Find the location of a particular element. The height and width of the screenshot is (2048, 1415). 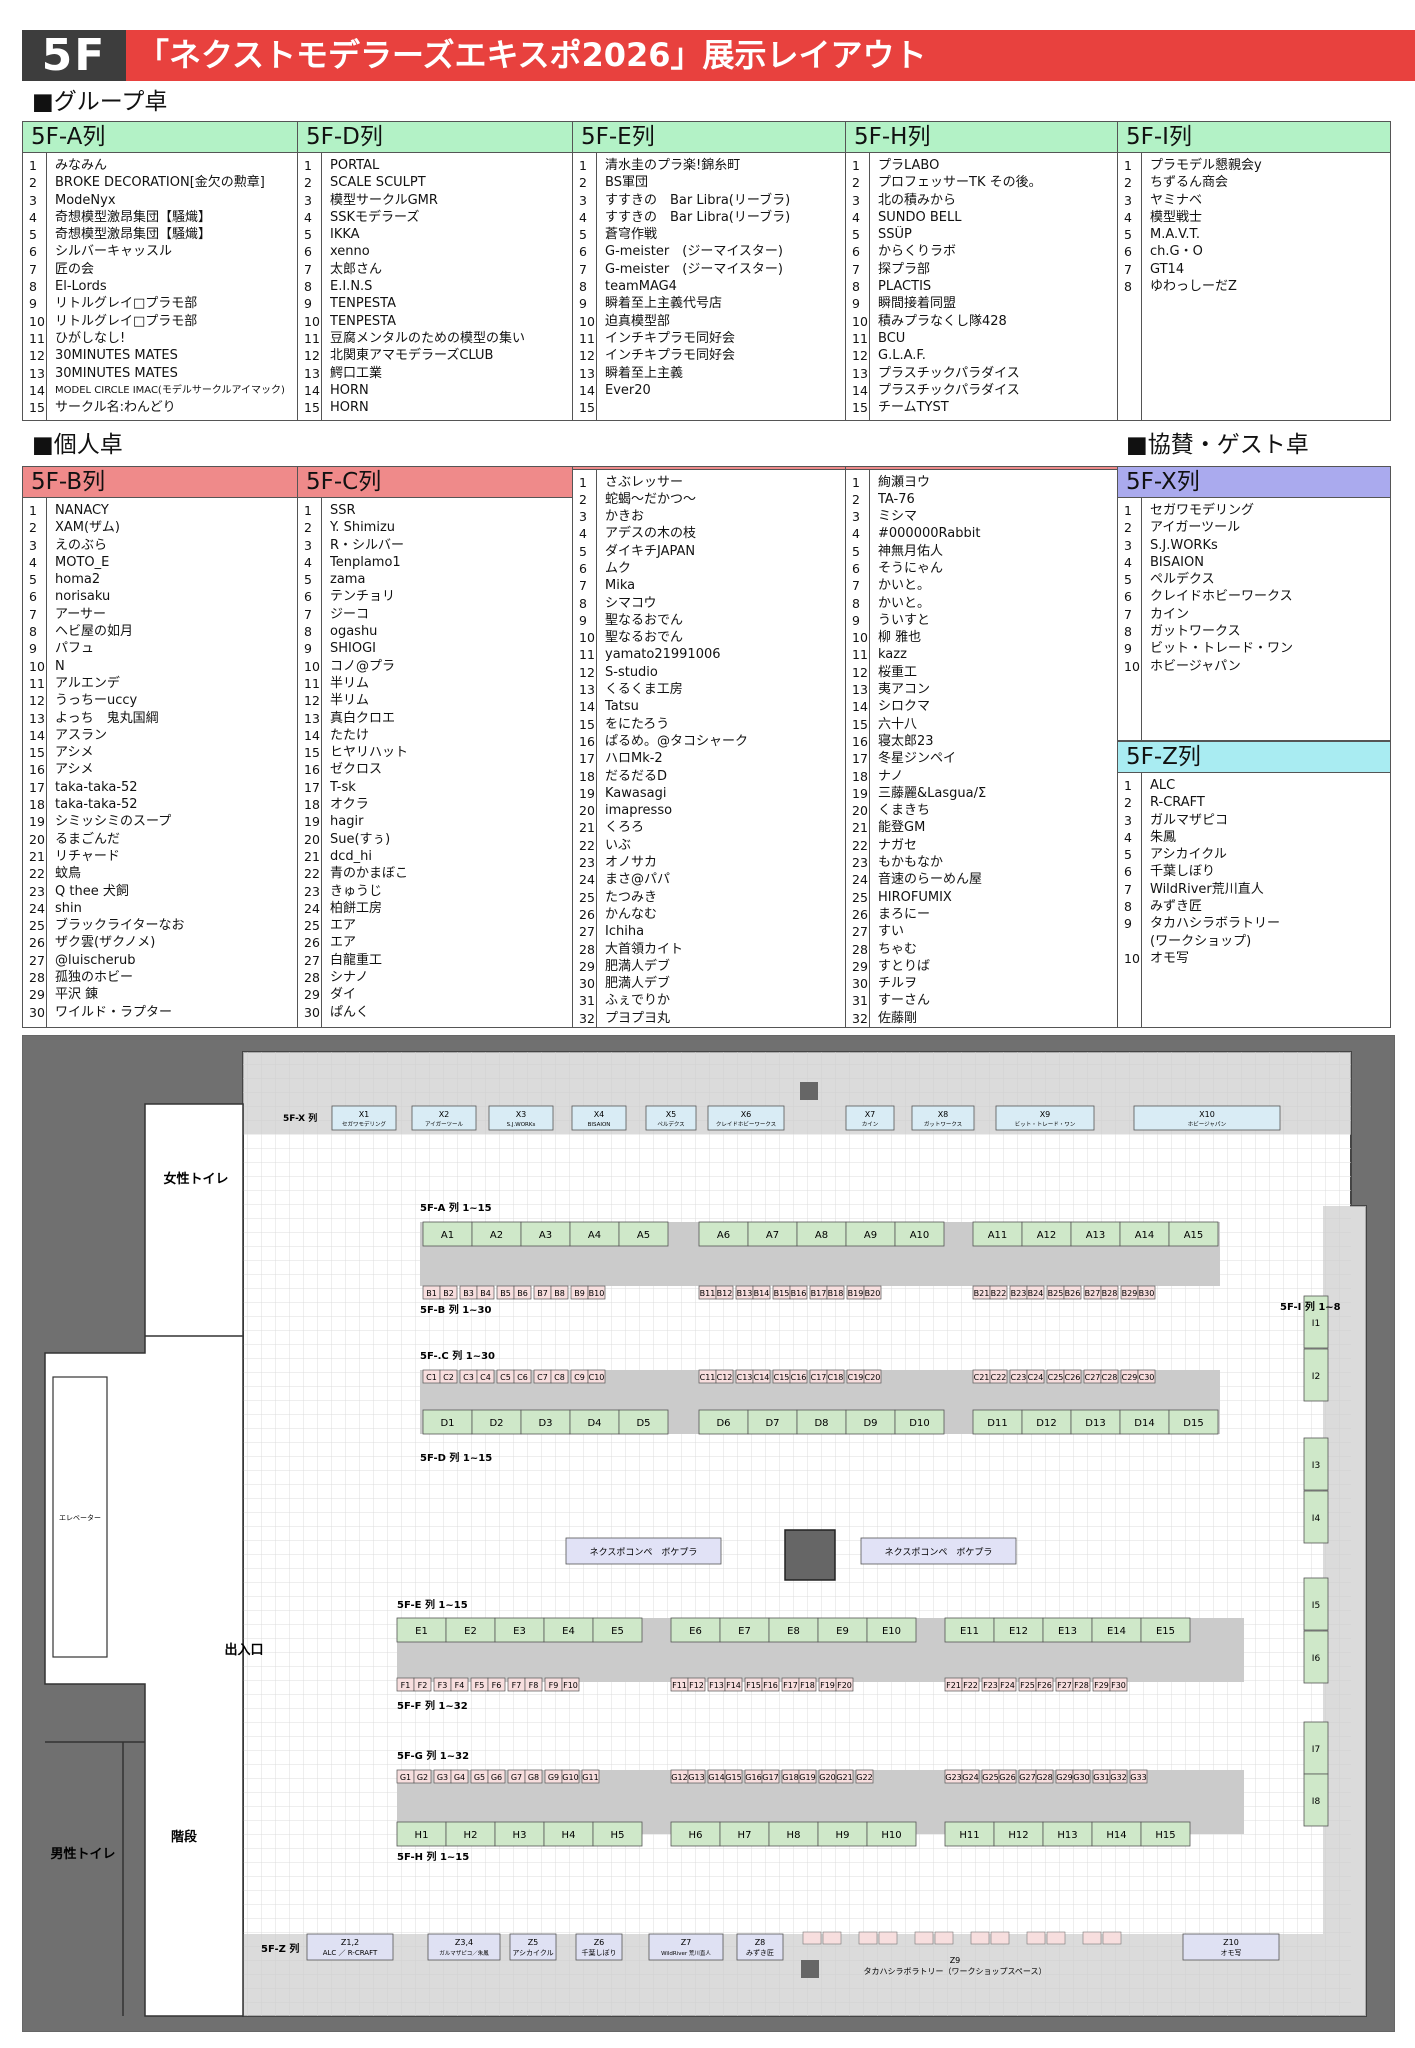

list-item: プラスチックパラダイス is located at coordinates (949, 373).